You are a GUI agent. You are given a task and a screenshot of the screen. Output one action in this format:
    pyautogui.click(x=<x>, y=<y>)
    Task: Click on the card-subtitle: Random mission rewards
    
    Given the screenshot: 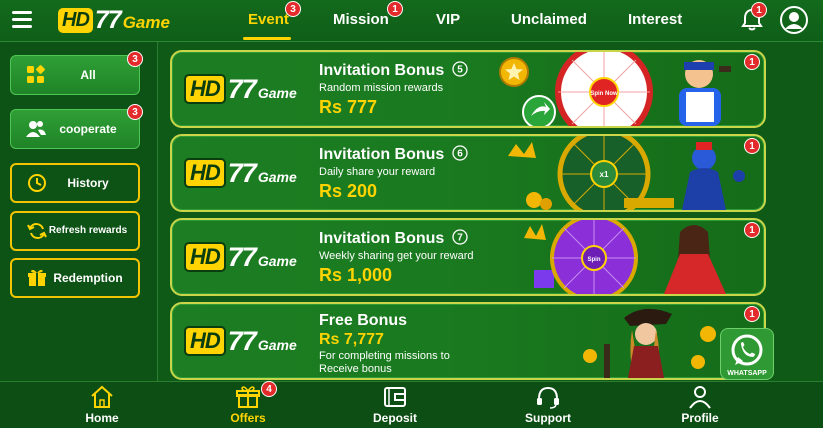 What is the action you would take?
    pyautogui.click(x=381, y=88)
    